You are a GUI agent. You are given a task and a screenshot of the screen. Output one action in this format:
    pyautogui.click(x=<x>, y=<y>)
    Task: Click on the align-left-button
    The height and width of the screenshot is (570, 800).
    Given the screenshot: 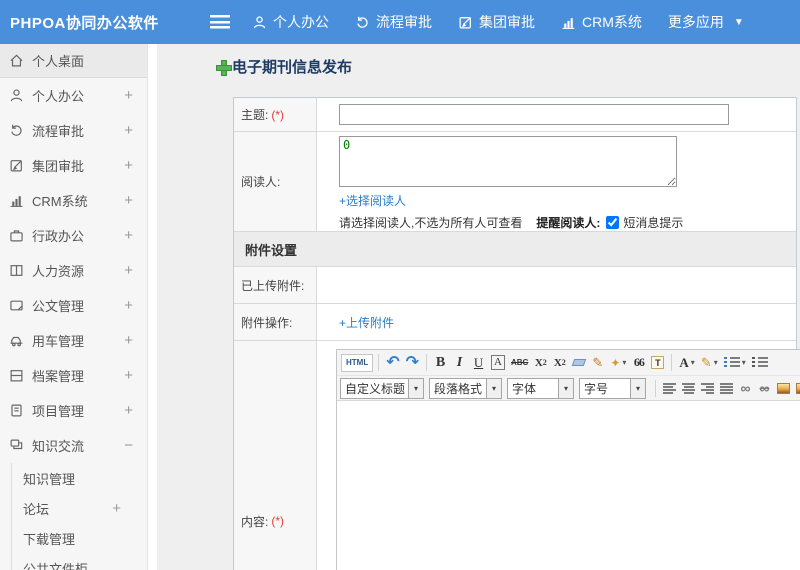 What is the action you would take?
    pyautogui.click(x=669, y=388)
    